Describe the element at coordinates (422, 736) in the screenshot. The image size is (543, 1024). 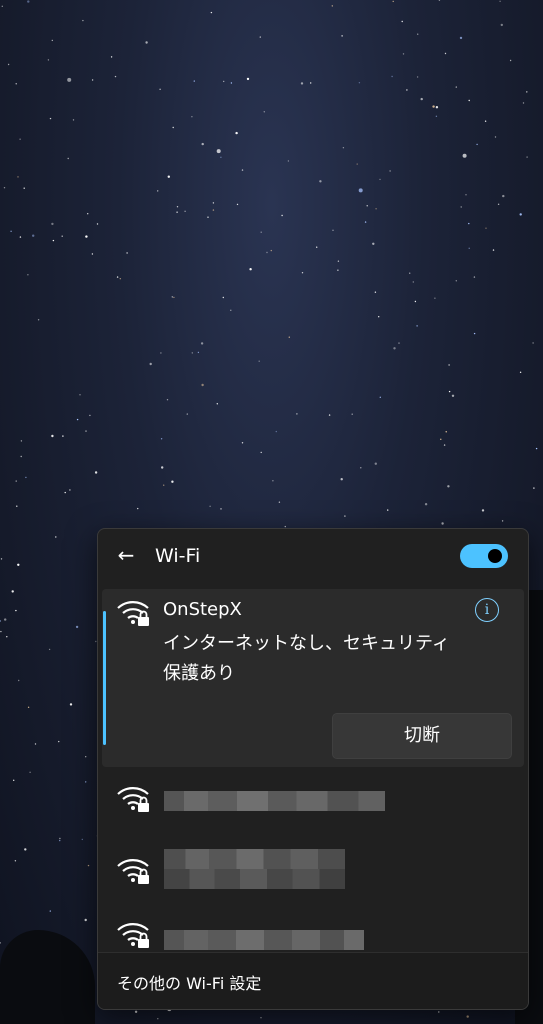
I see `disconnect-button: 切断` at that location.